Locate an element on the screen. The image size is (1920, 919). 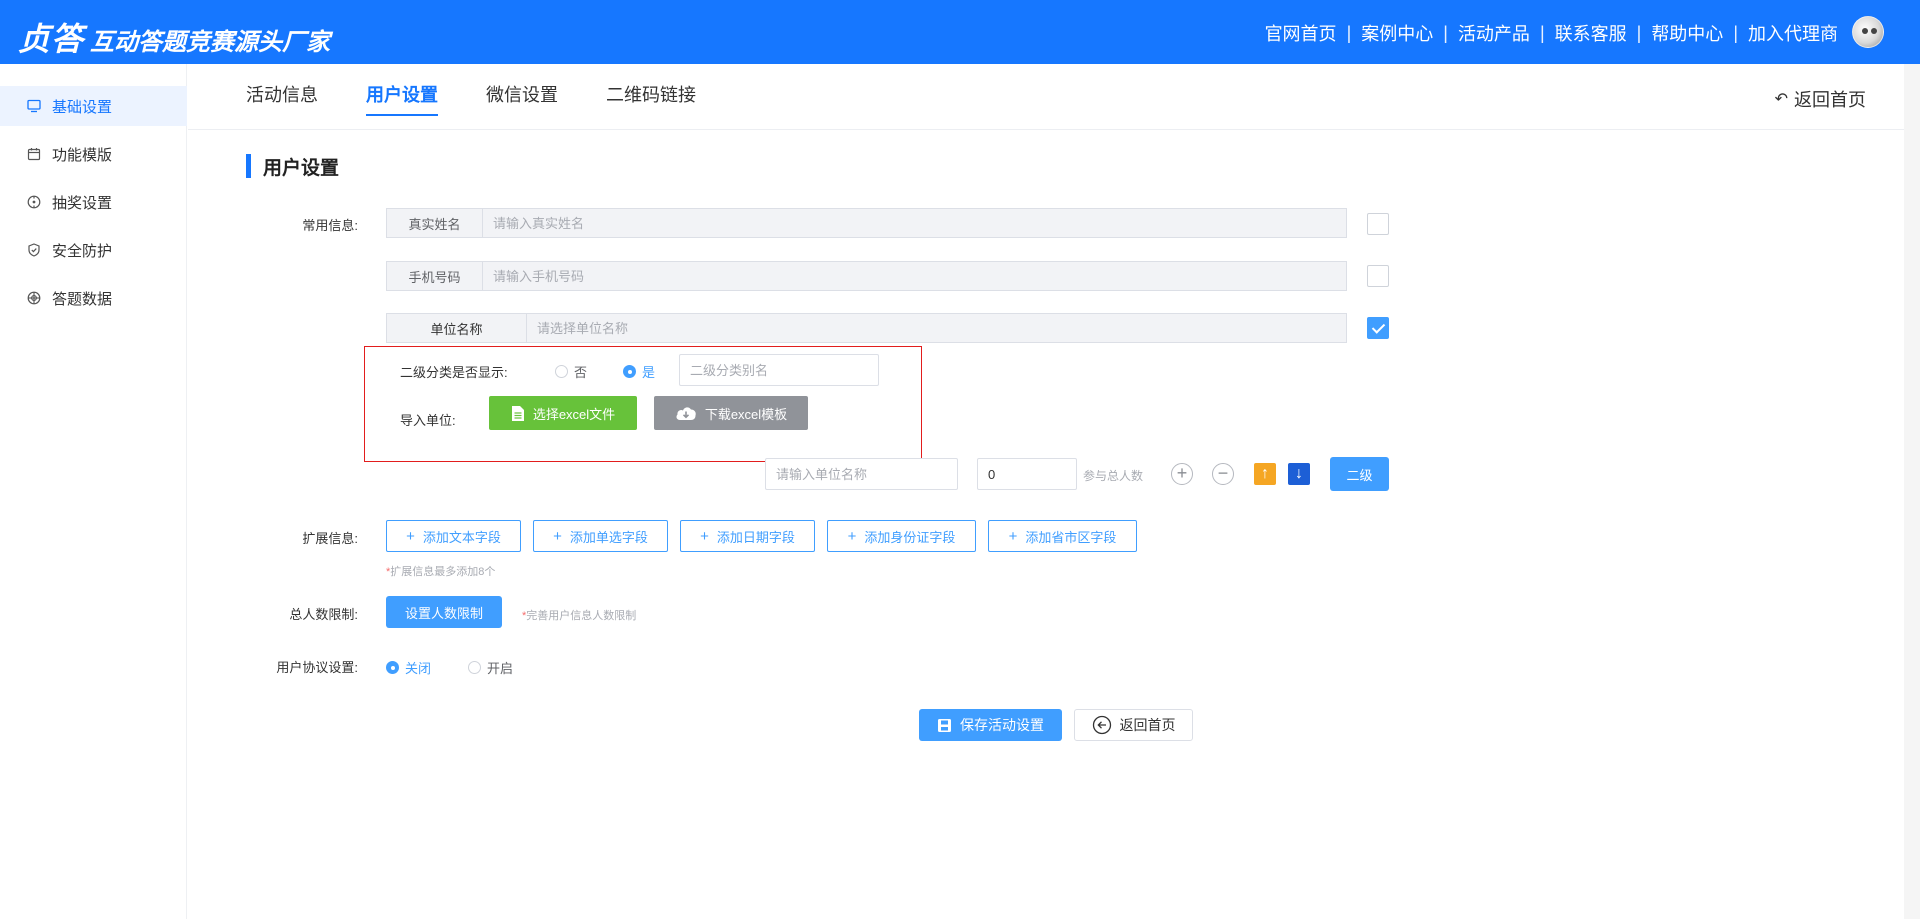
sub-category-yes-option: 是 is located at coordinates (639, 371).